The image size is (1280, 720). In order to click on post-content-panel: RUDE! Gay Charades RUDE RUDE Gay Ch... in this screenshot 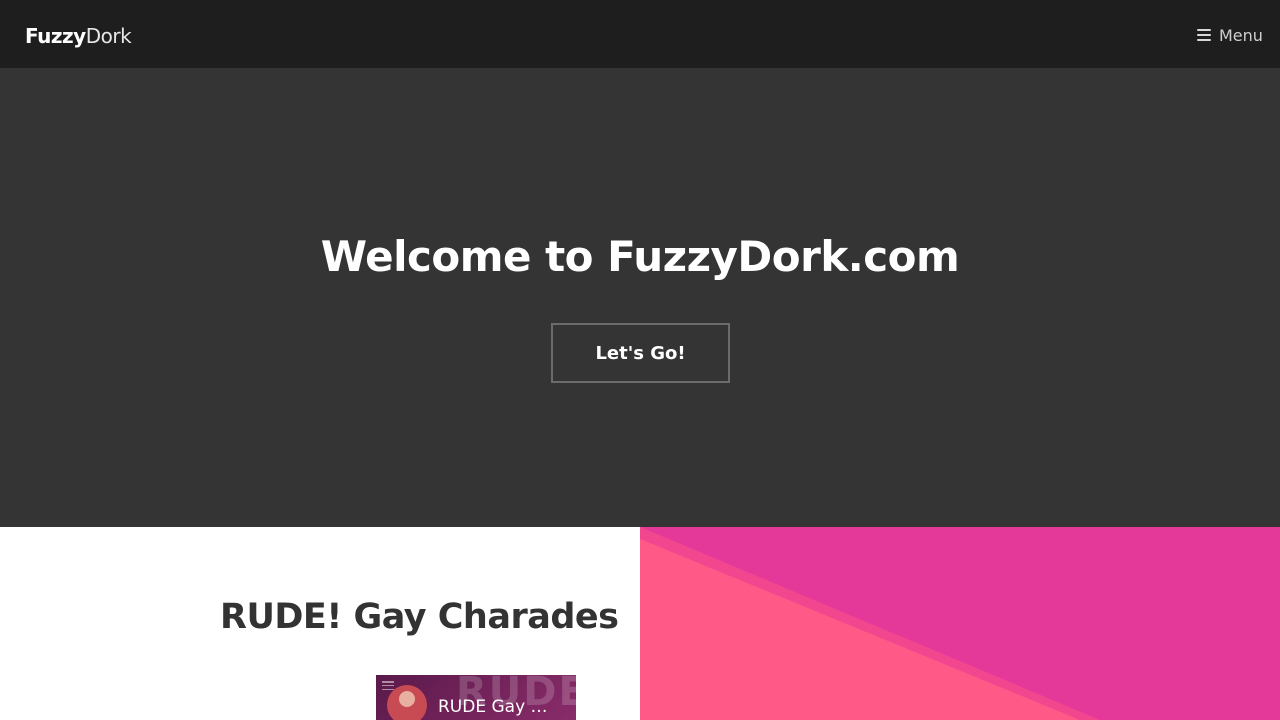, I will do `click(320, 623)`.